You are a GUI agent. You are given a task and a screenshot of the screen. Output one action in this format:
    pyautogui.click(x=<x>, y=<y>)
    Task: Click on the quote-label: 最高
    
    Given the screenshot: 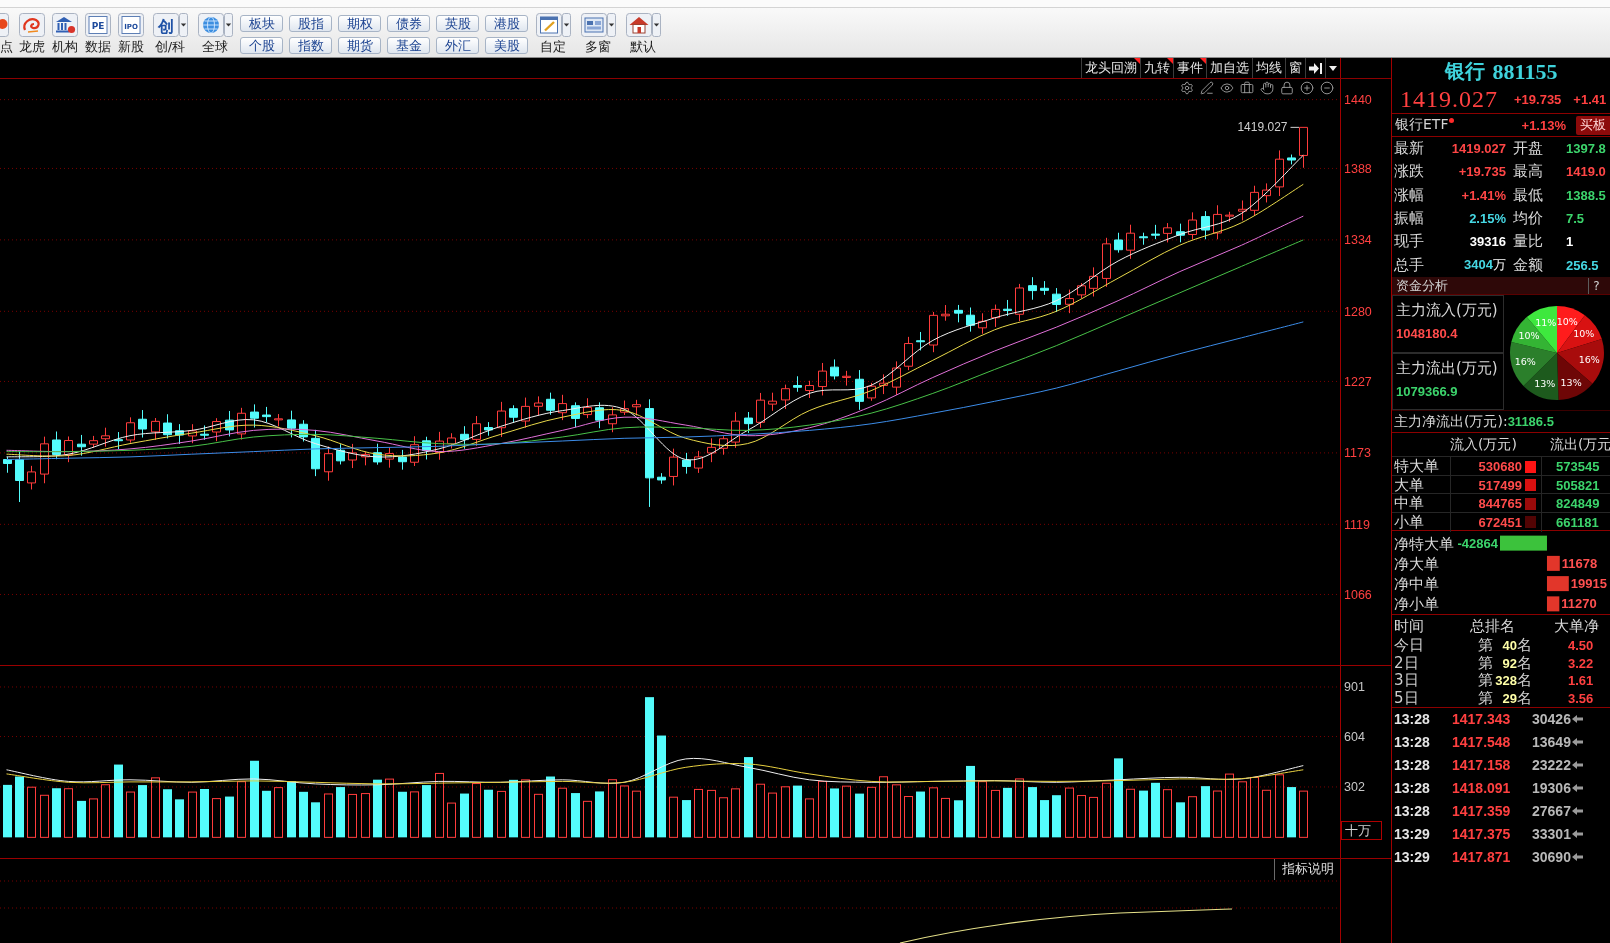 What is the action you would take?
    pyautogui.click(x=1528, y=172)
    